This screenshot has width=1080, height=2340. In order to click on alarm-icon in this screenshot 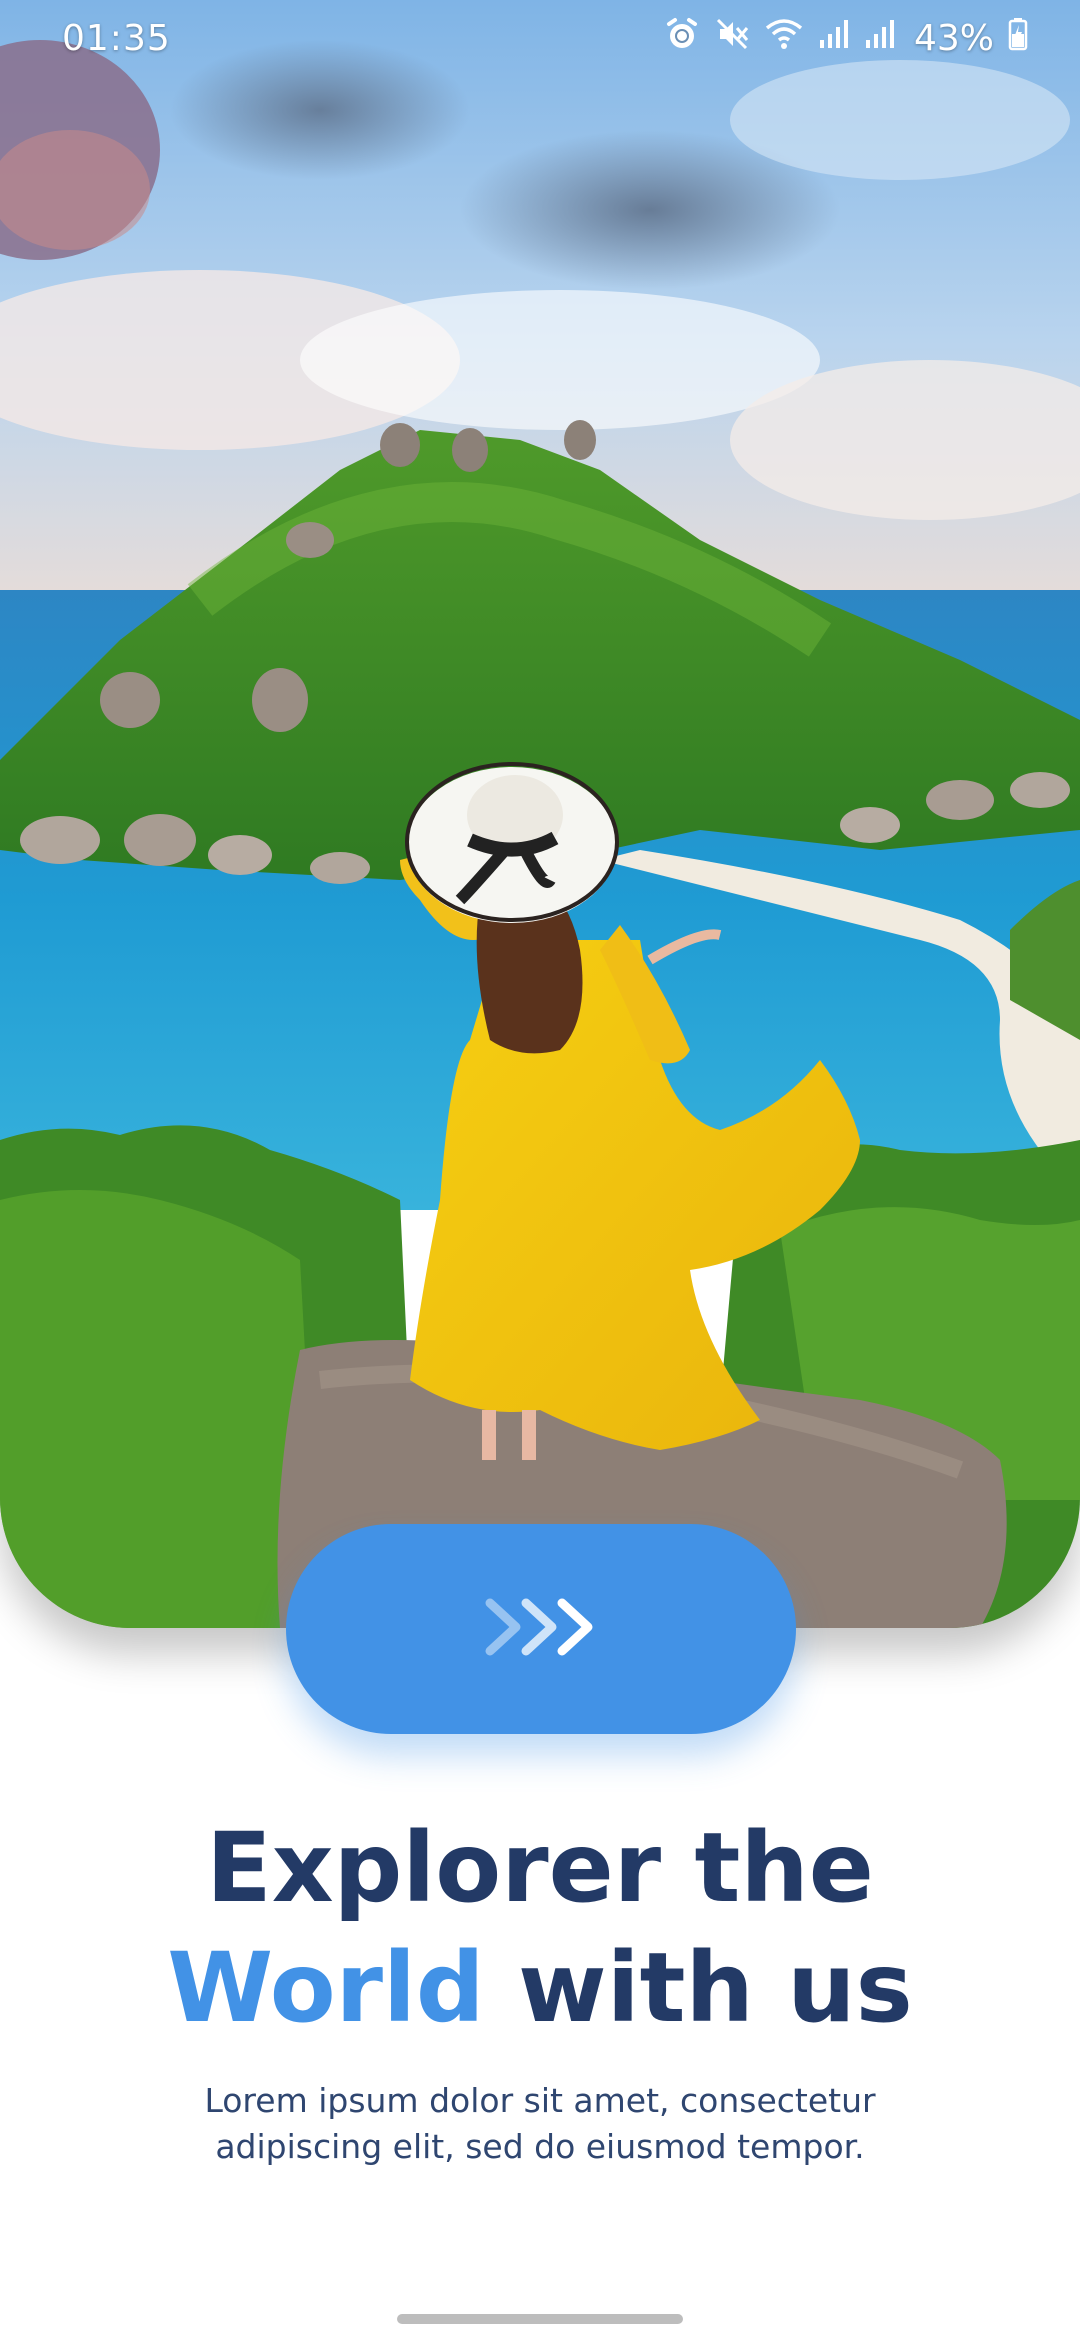, I will do `click(682, 38)`.